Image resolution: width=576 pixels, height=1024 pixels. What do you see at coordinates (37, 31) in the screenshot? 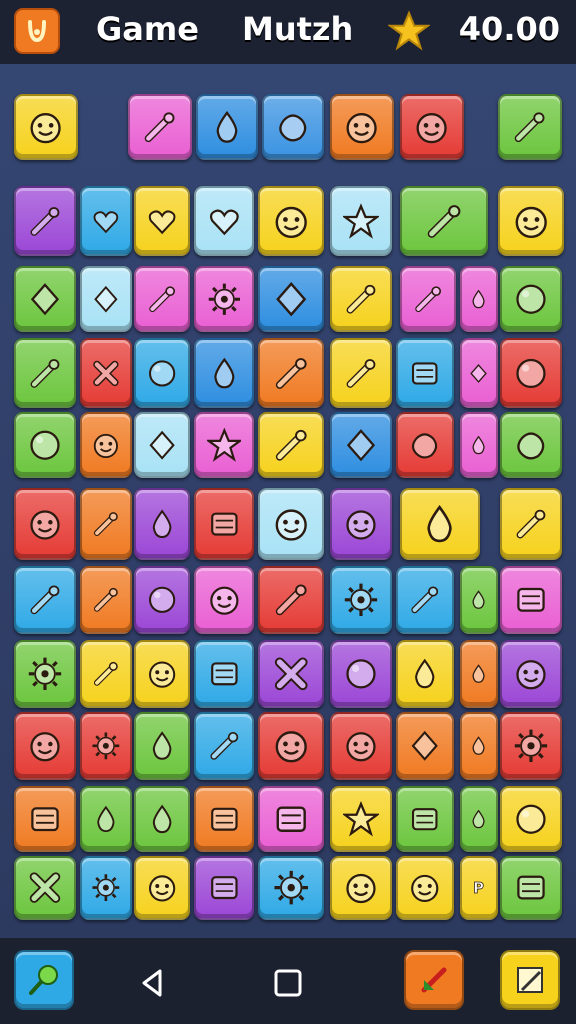
I see `menu-button` at bounding box center [37, 31].